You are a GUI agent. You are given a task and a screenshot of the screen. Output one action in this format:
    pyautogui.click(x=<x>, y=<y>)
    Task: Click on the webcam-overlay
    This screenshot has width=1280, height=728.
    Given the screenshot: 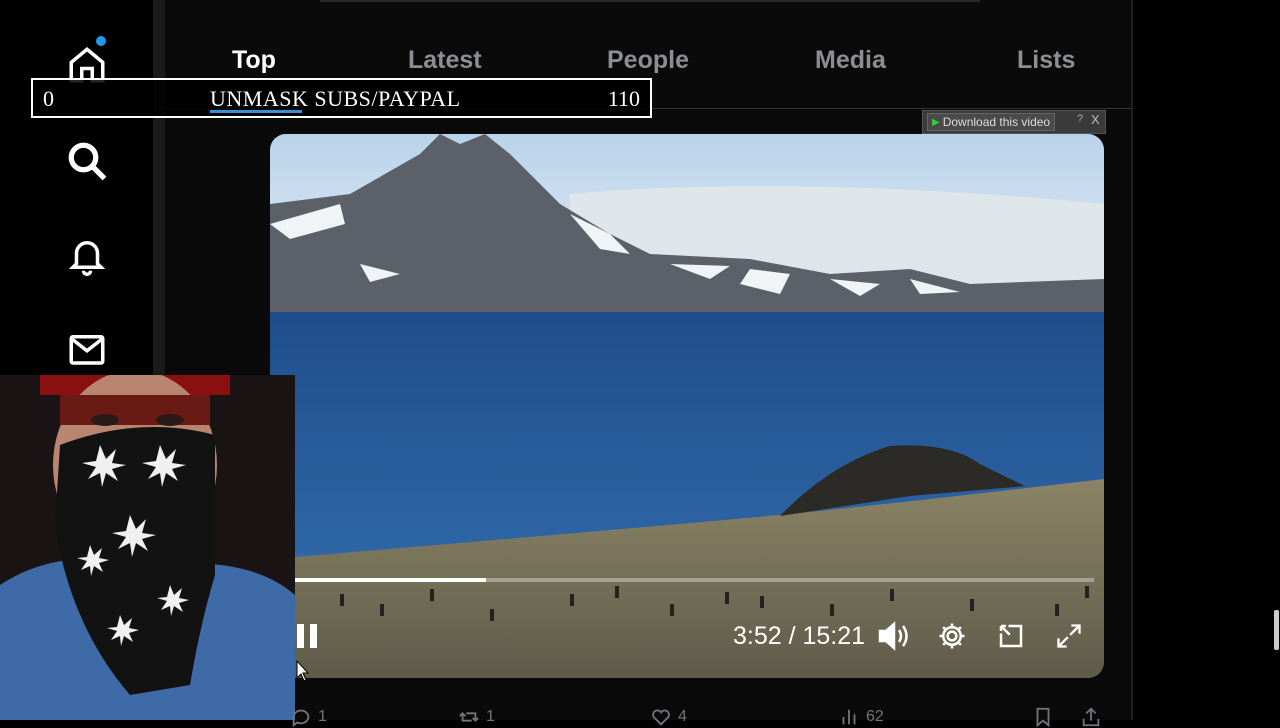 What is the action you would take?
    pyautogui.click(x=147, y=547)
    